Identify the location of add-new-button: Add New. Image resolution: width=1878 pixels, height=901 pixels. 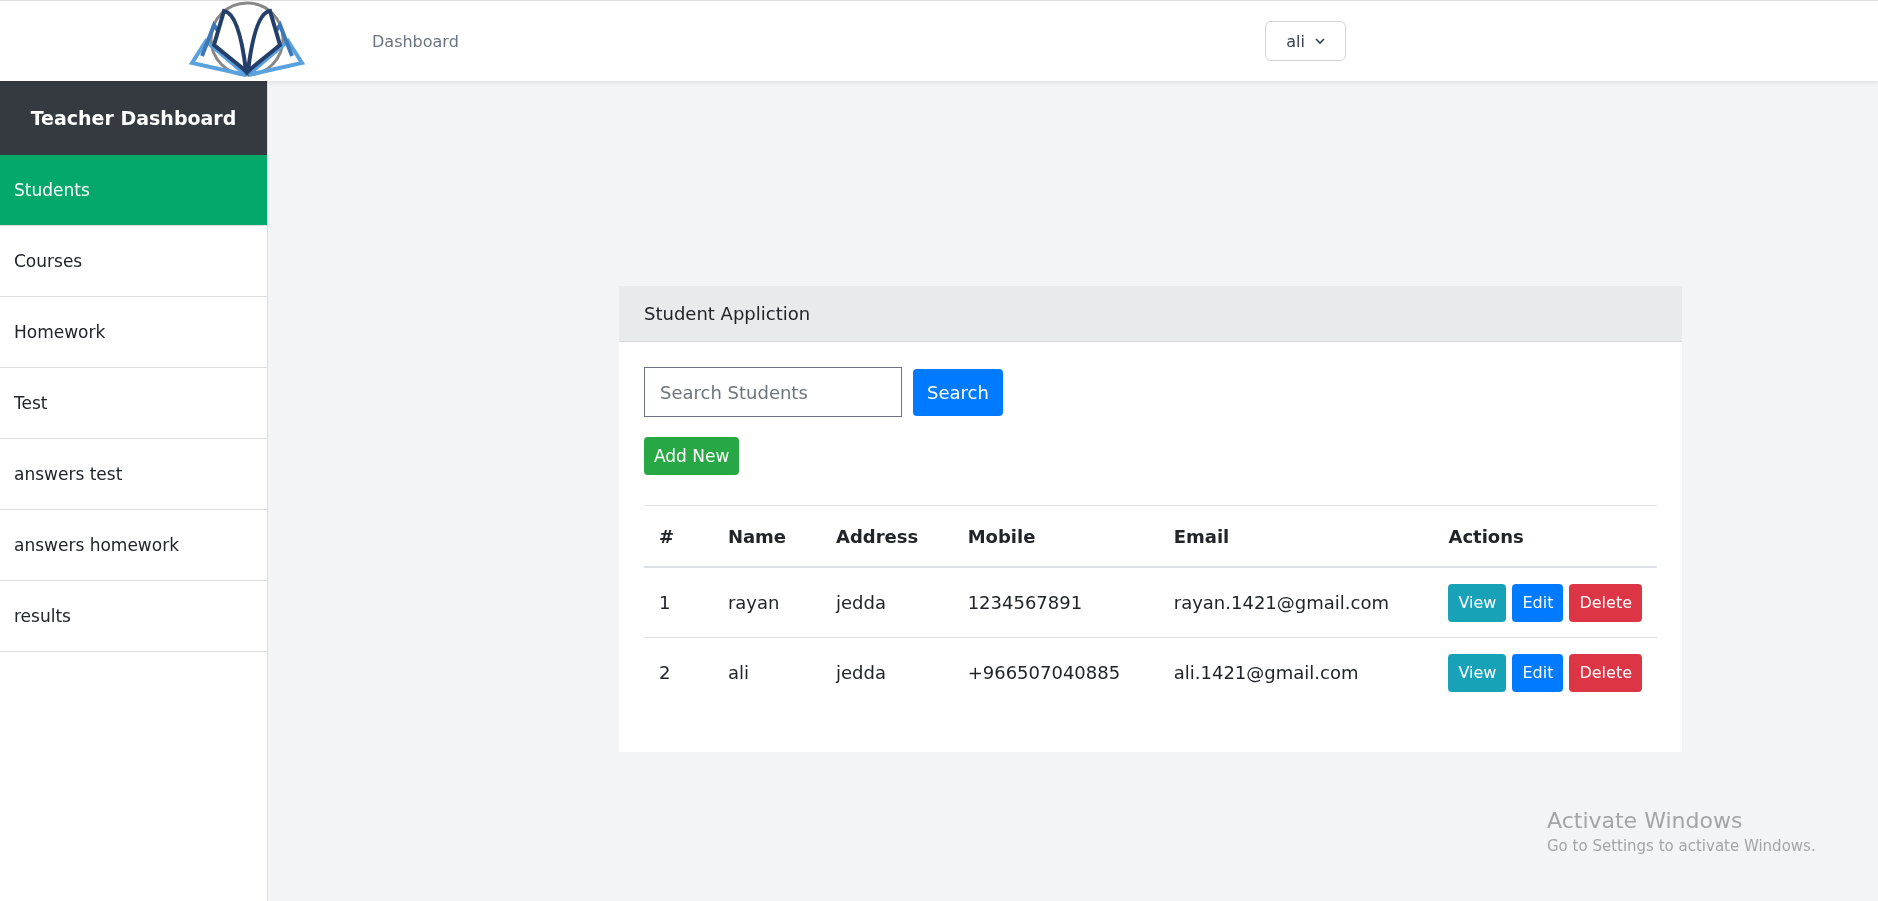
(692, 456).